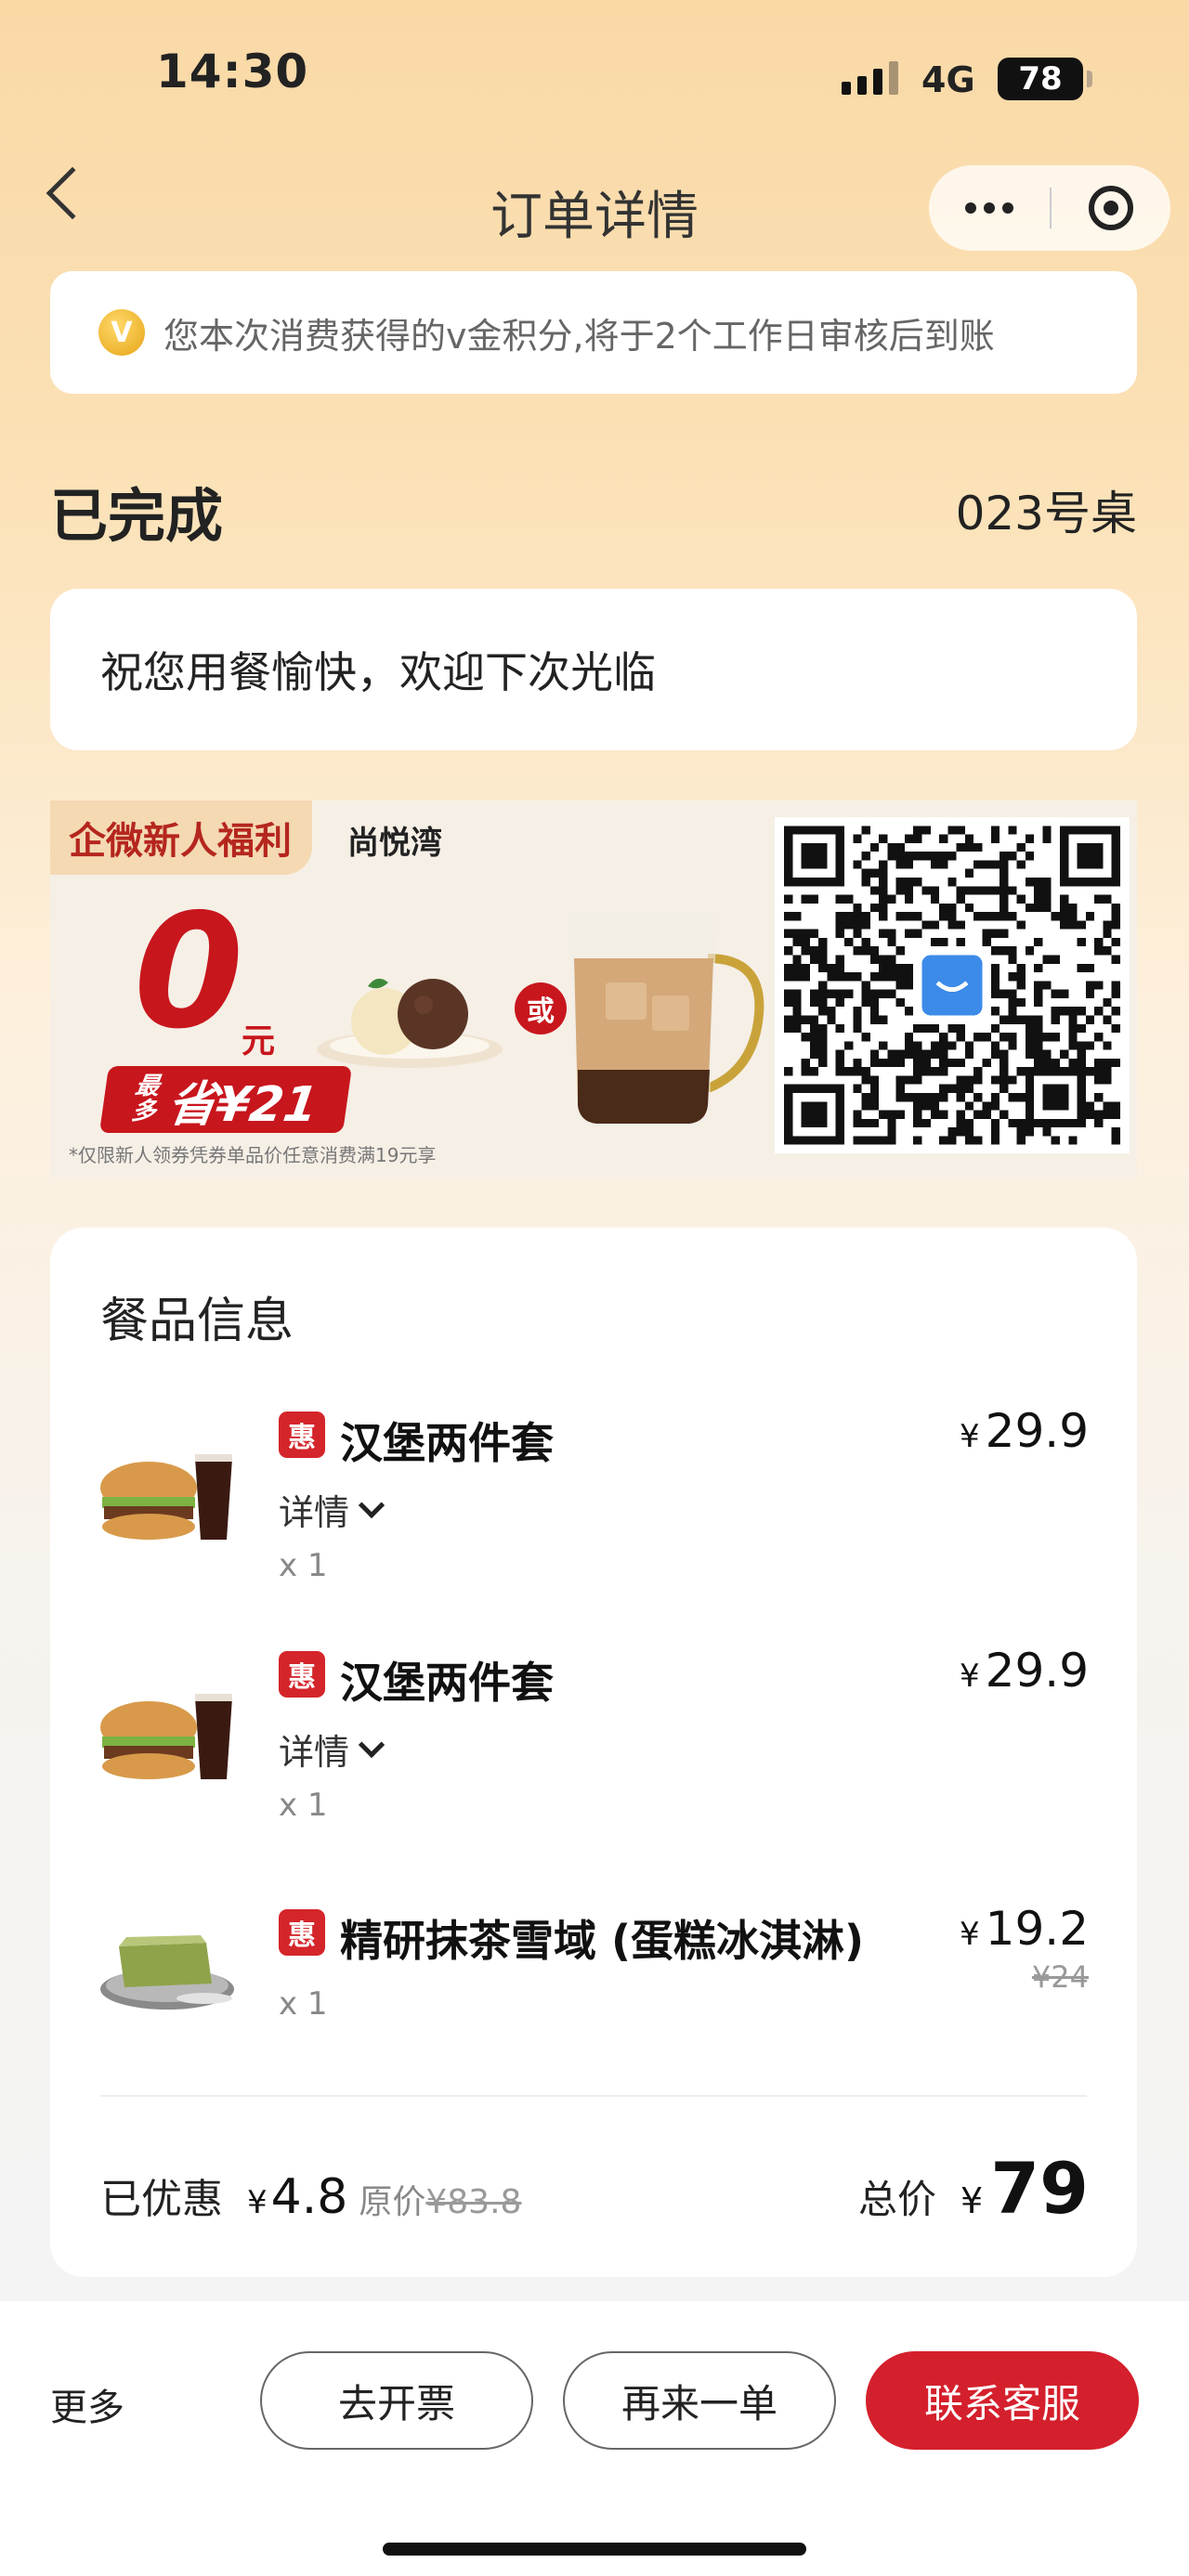 Image resolution: width=1189 pixels, height=2576 pixels. I want to click on contact-service-button: 联系客服, so click(1002, 2400).